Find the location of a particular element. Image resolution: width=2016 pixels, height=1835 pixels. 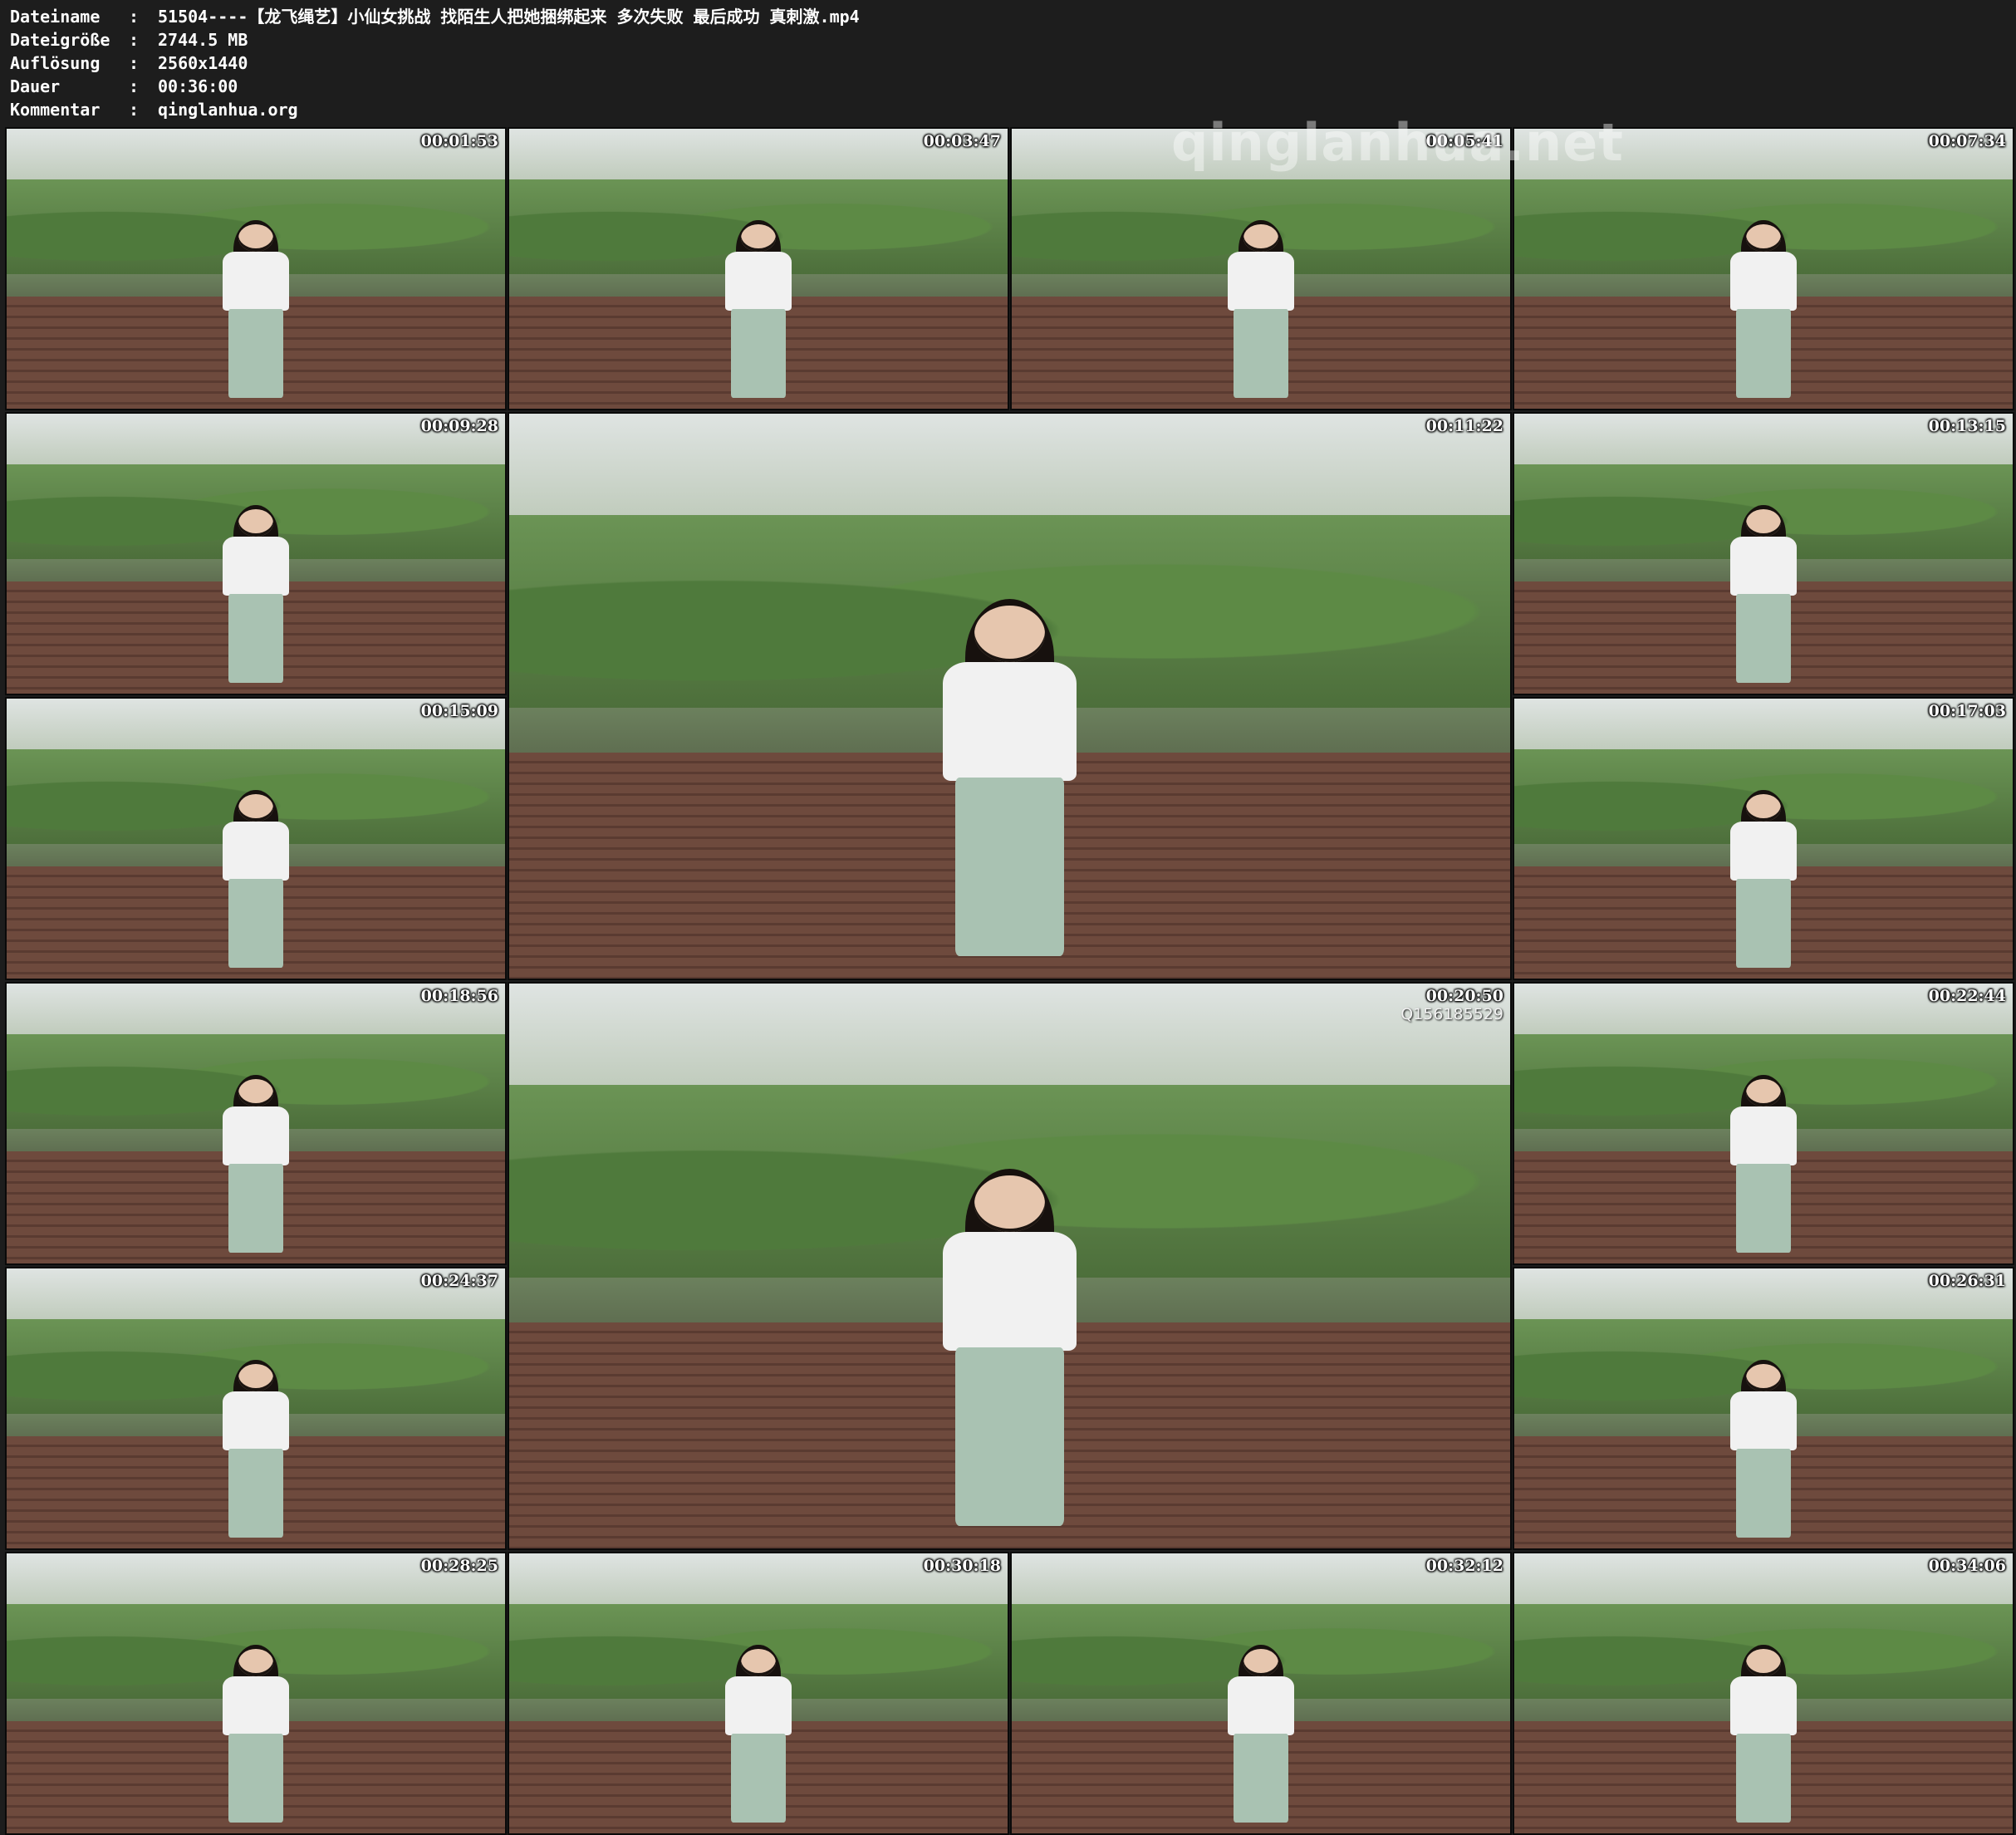

video-thumbnail: 00:13:15 is located at coordinates (1763, 553).